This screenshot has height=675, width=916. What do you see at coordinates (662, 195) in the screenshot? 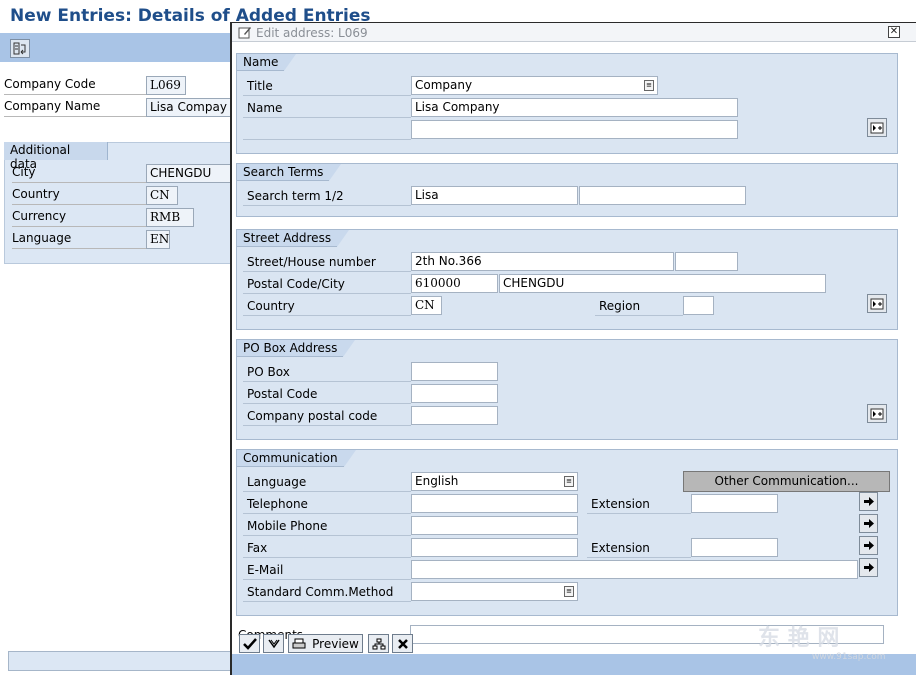
I see `search-term-2-input` at bounding box center [662, 195].